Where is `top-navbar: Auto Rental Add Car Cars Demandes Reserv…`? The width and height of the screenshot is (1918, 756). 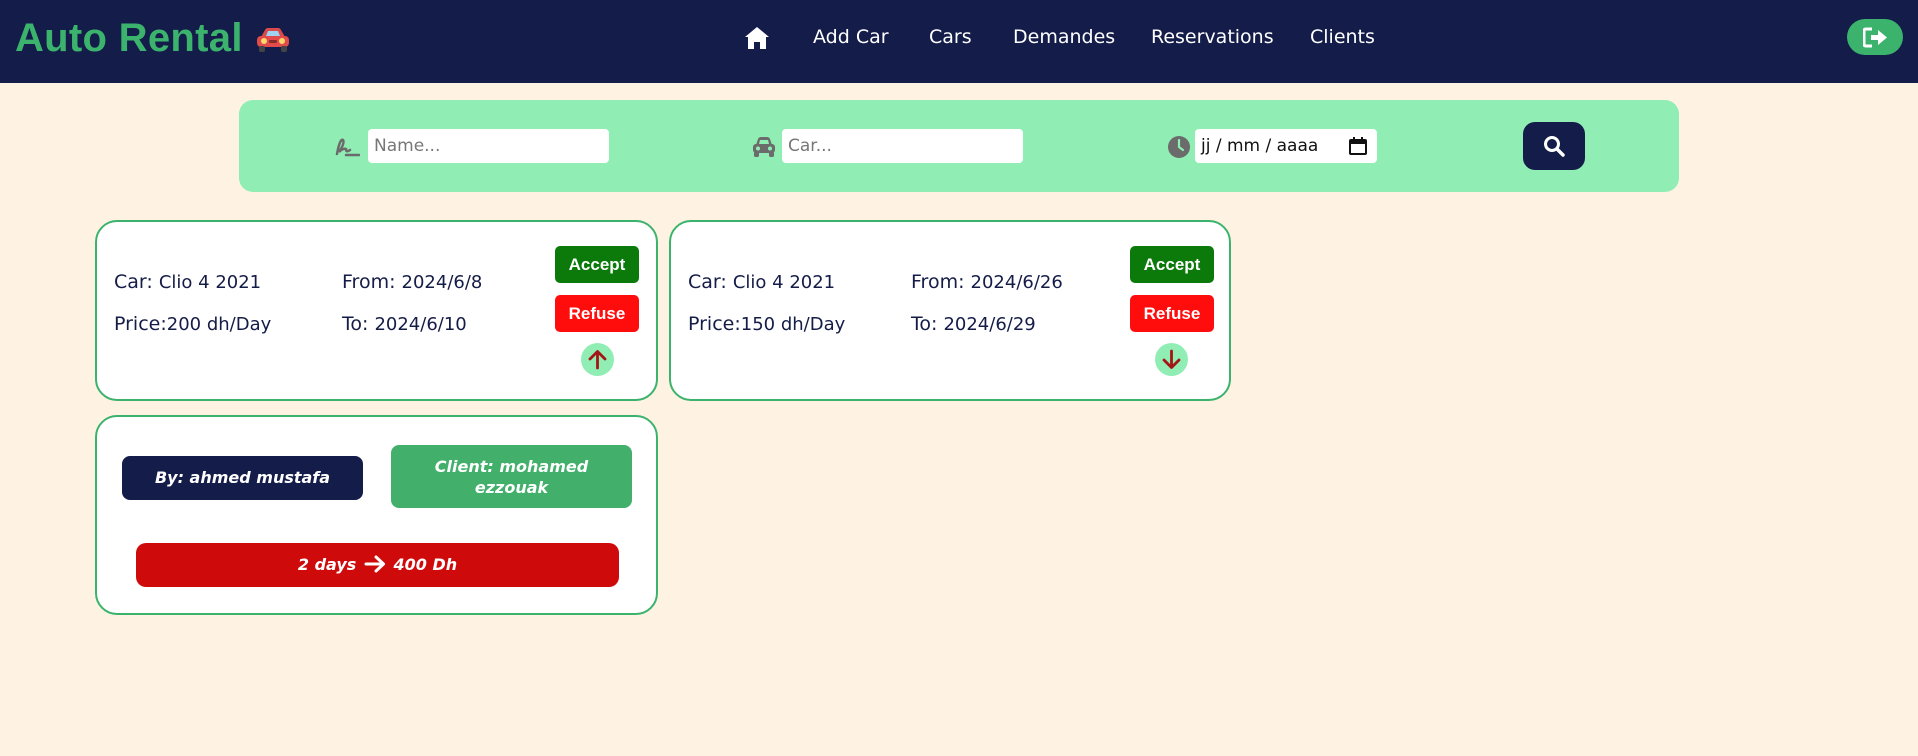
top-navbar: Auto Rental Add Car Cars Demandes Reserv… is located at coordinates (959, 41).